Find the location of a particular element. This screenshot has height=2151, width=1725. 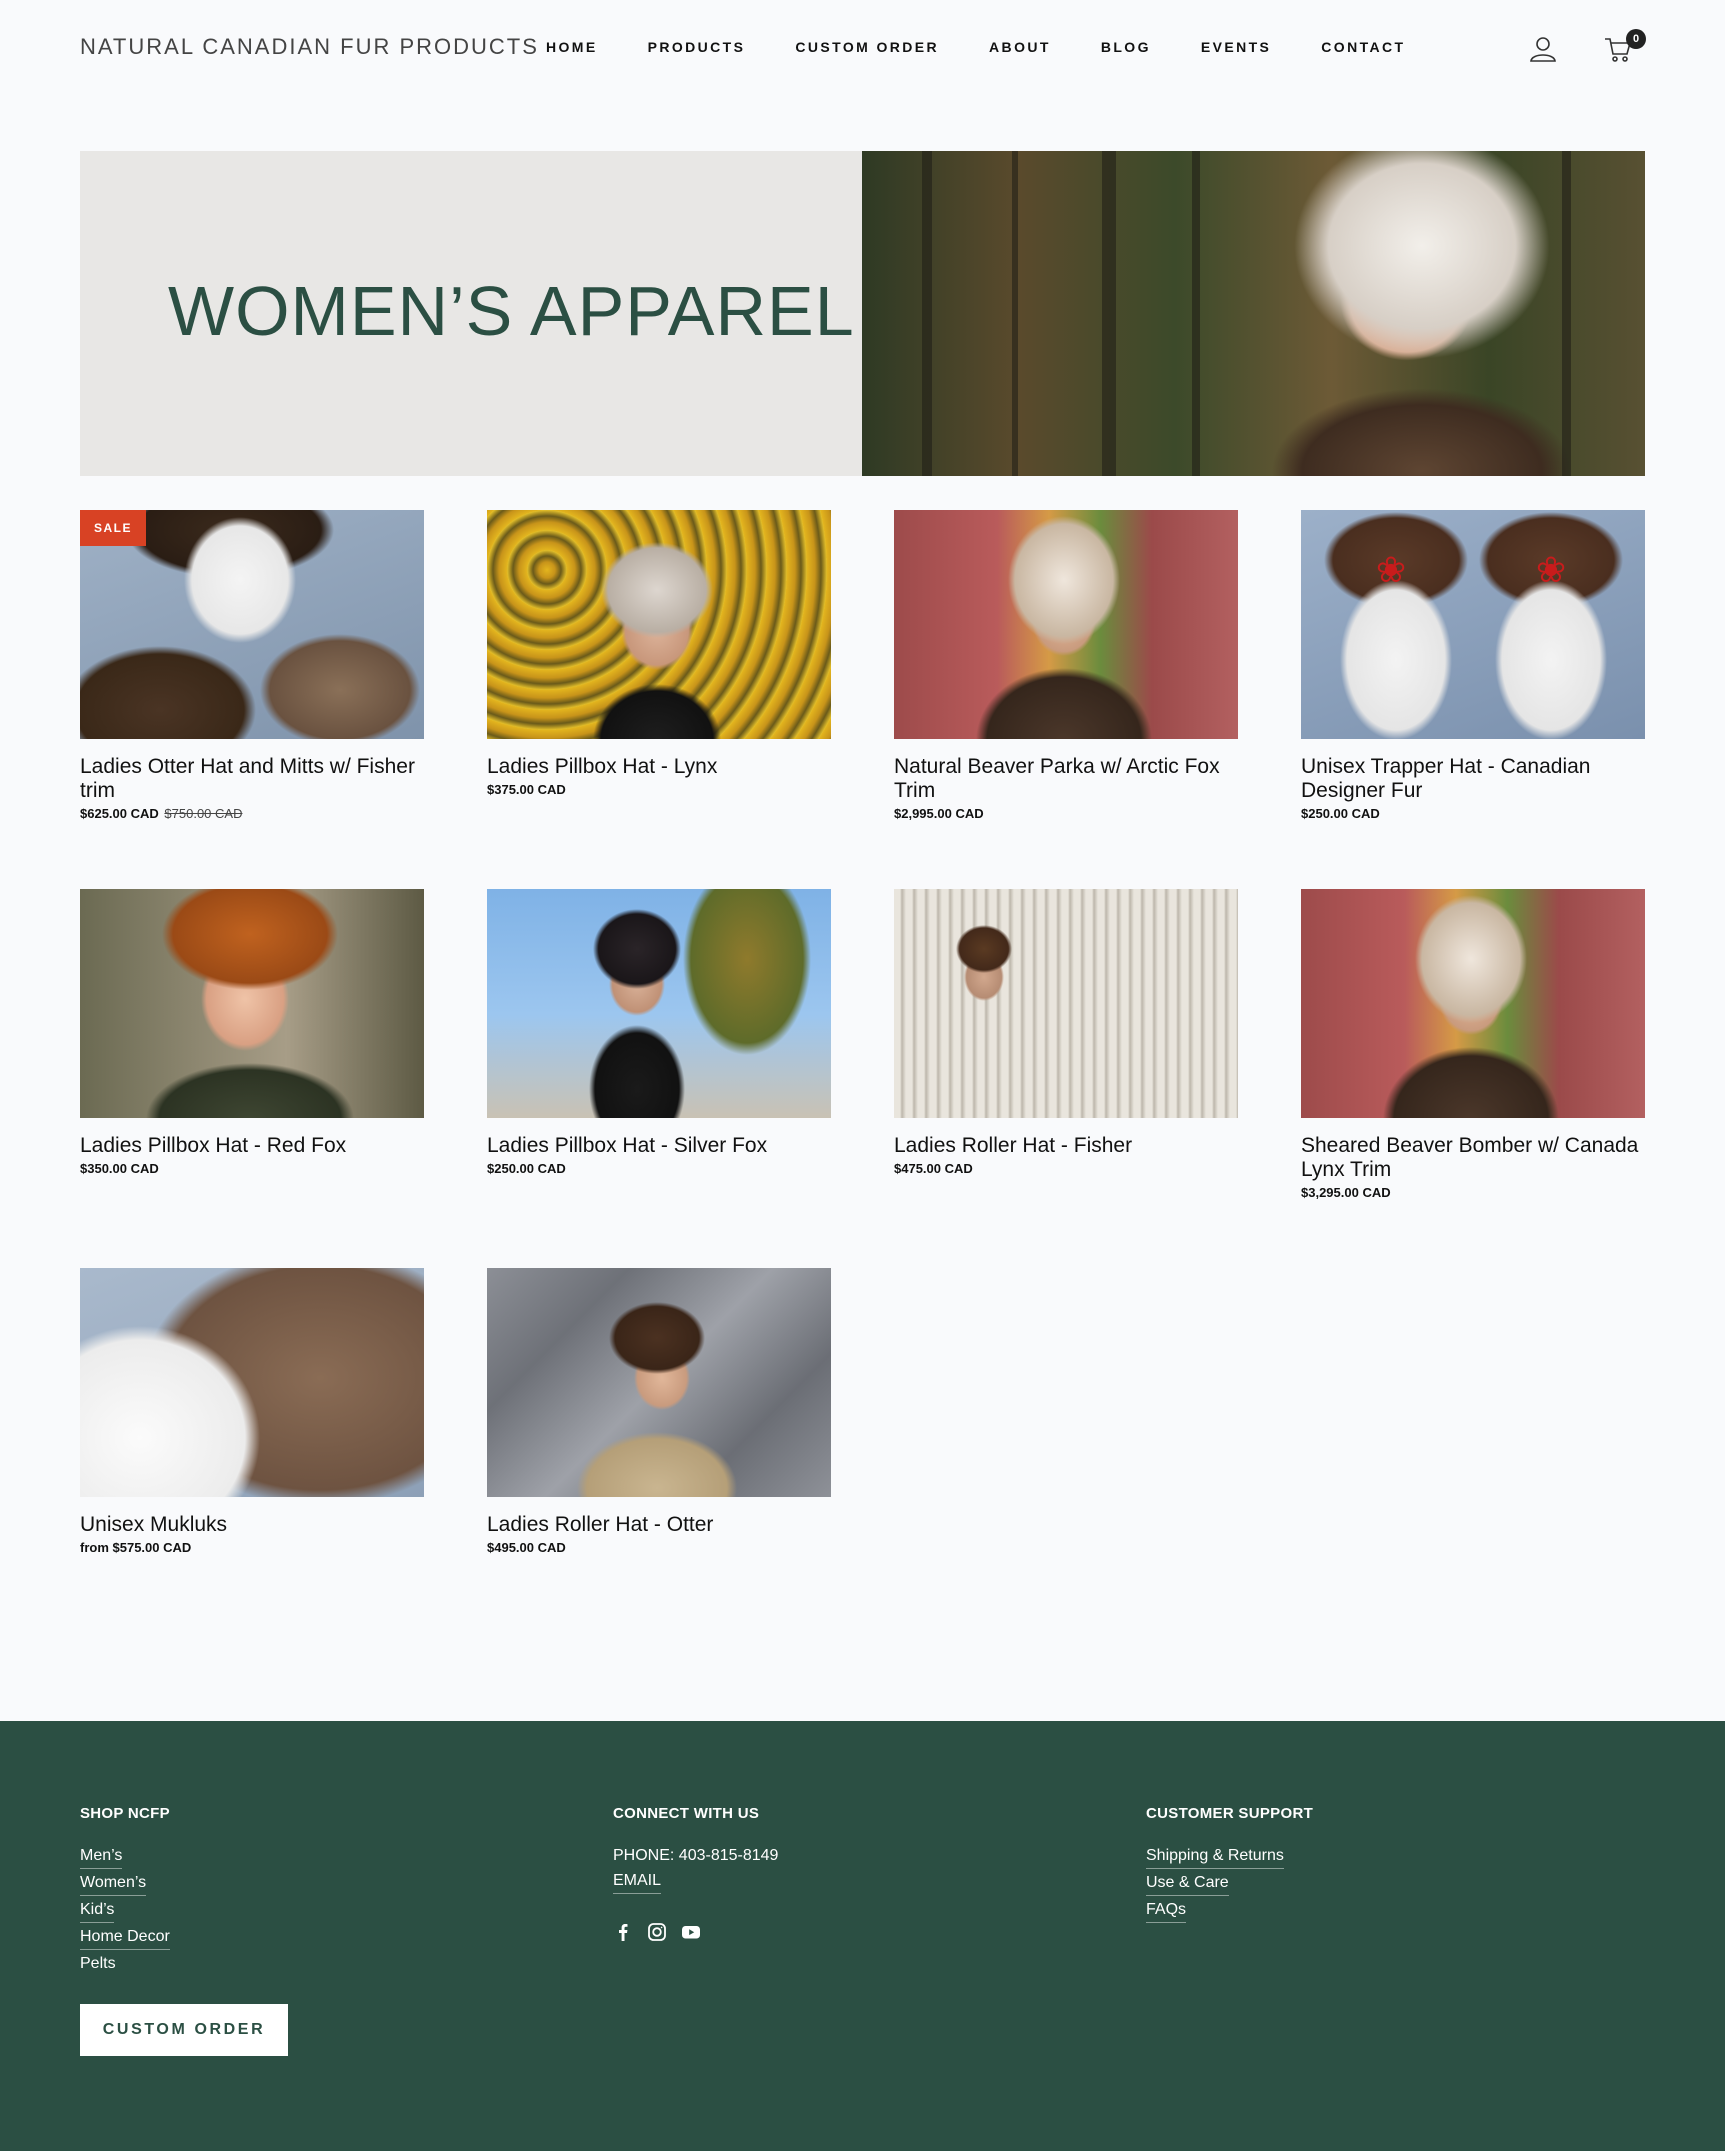

product-price: $3,295.00 CAD is located at coordinates (1346, 1192).